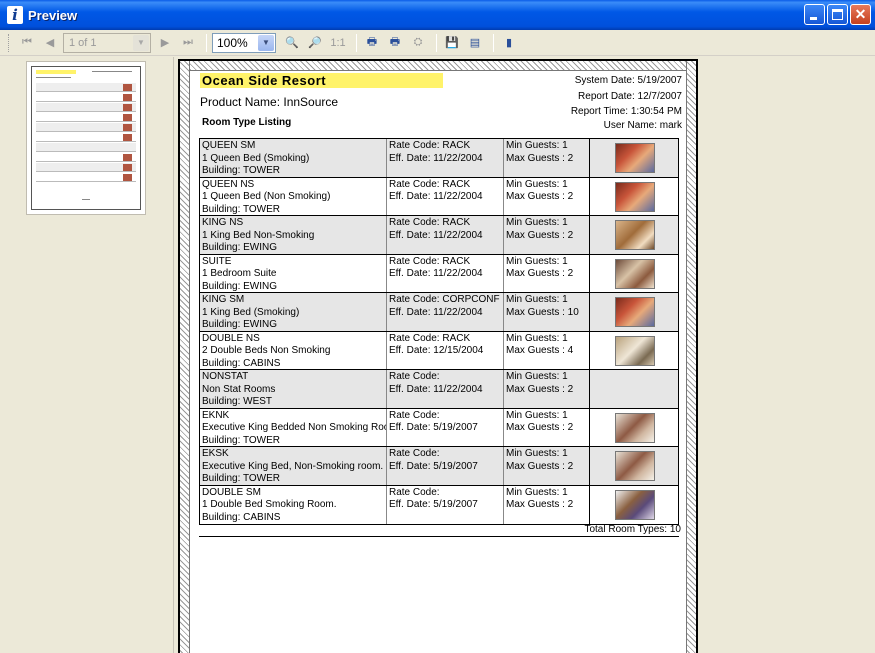  Describe the element at coordinates (107, 42) in the screenshot. I see `page-selector: 1 of 1 ▼` at that location.